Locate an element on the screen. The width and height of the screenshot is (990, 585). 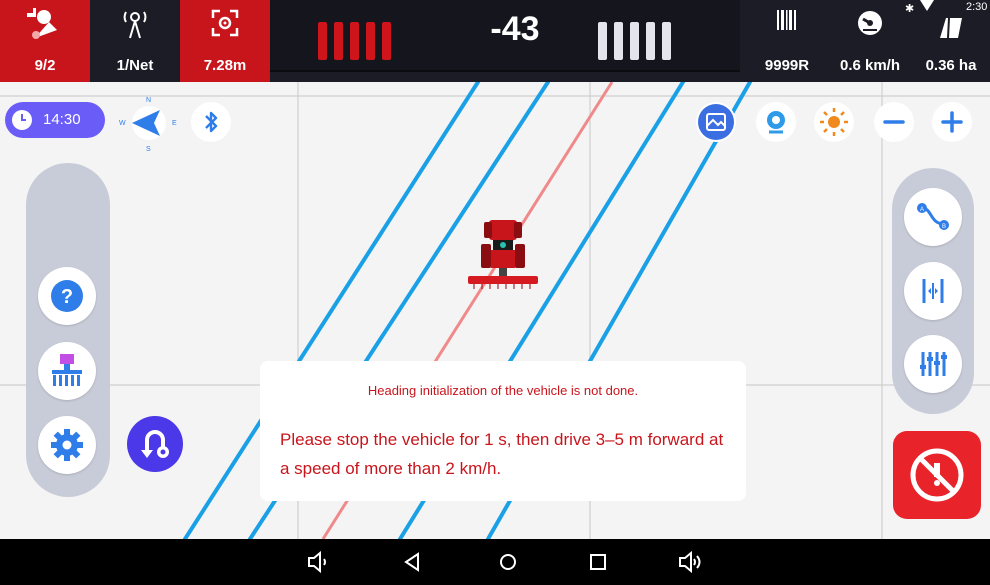
svg-text: S is located at coordinates (148, 149).